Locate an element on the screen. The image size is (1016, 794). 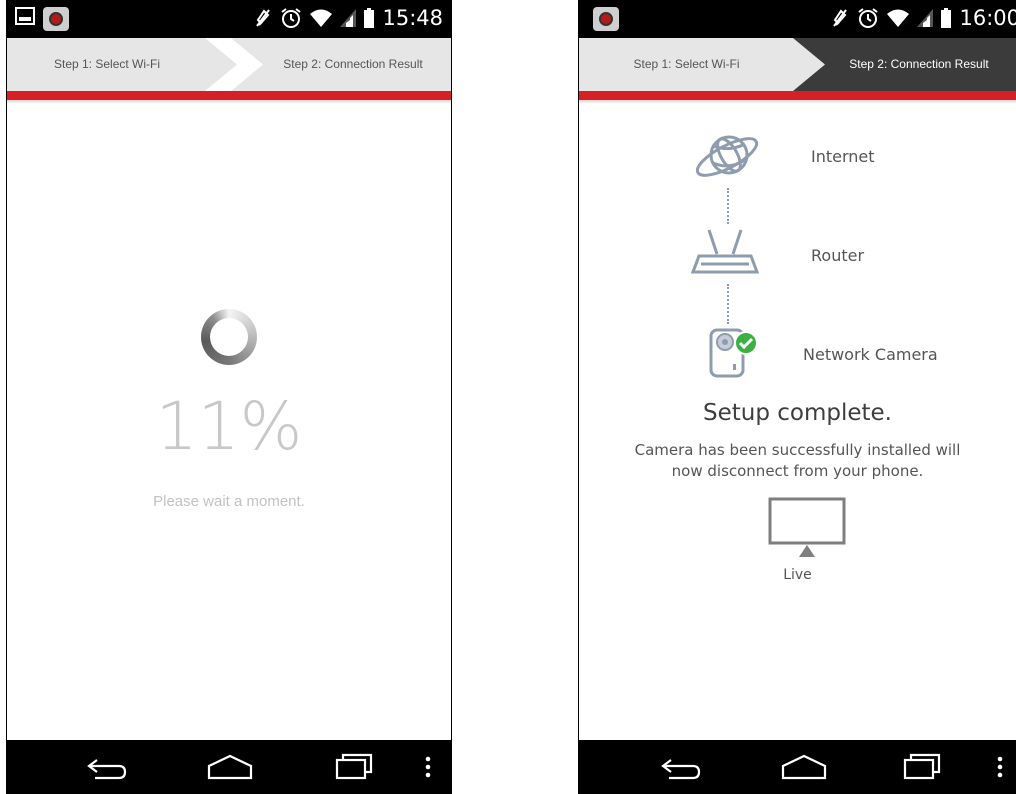
wait-message: Please wait a moment. is located at coordinates (229, 501).